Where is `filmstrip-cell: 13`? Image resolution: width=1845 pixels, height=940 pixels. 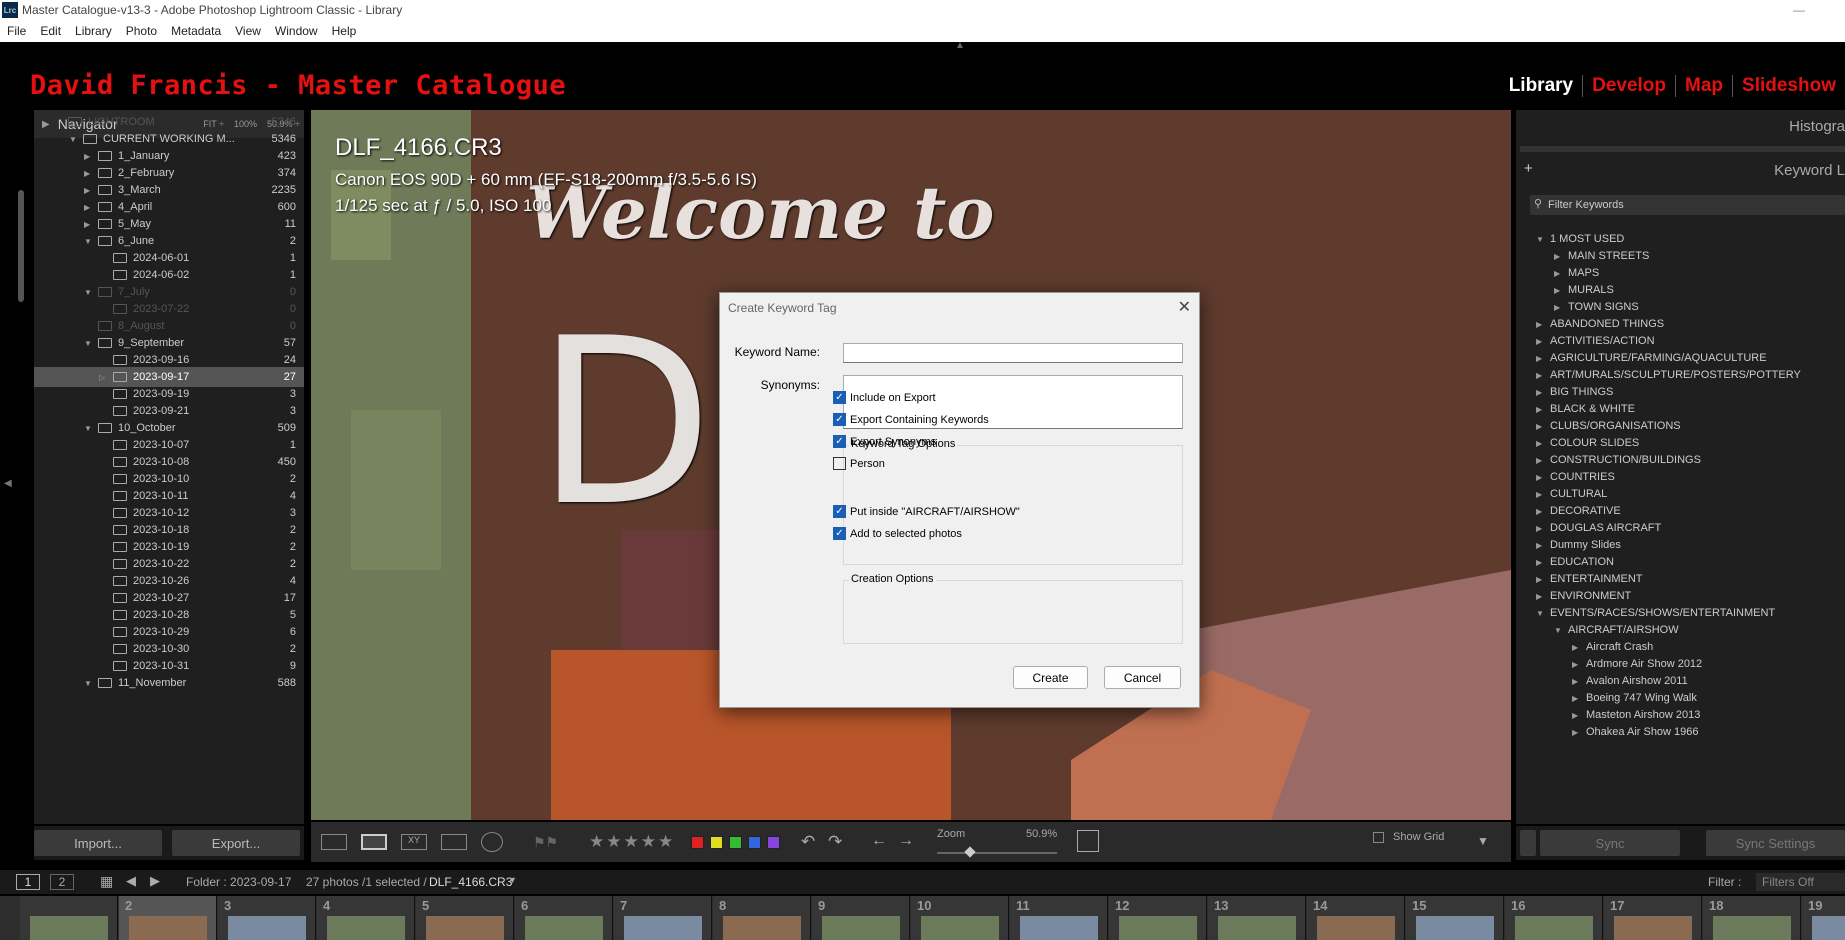
filmstrip-cell: 13 is located at coordinates (1257, 918).